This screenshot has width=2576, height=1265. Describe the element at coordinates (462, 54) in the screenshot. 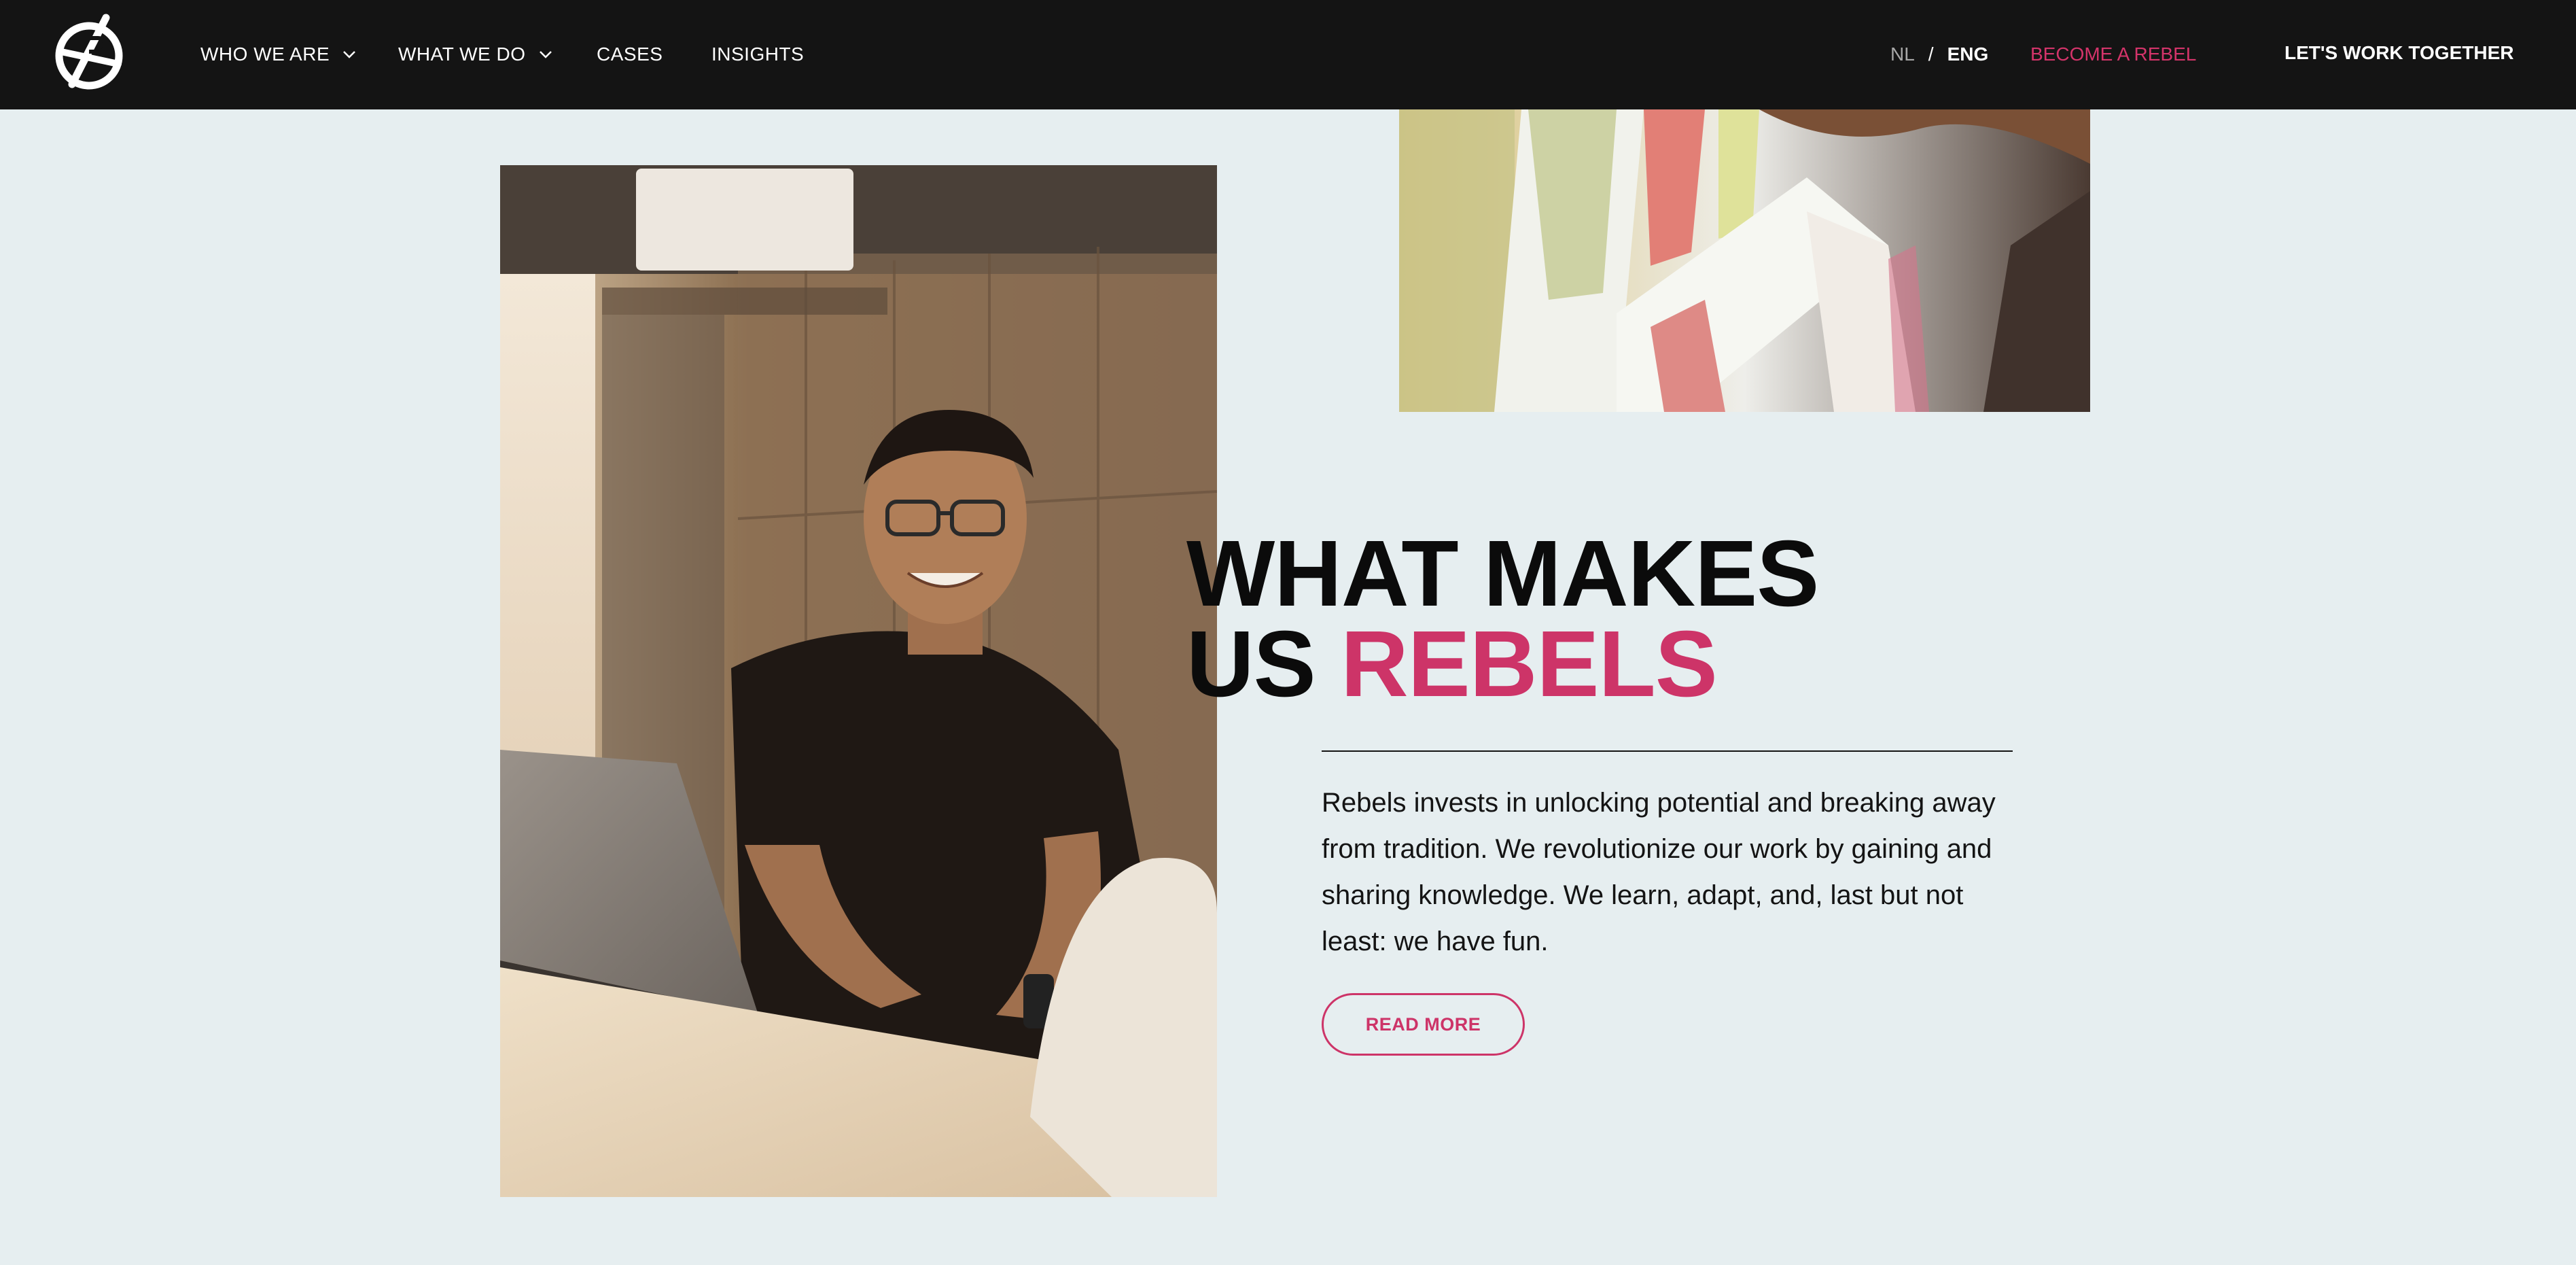

I see `nav-what-we-do-label: WHAT WE DO` at that location.